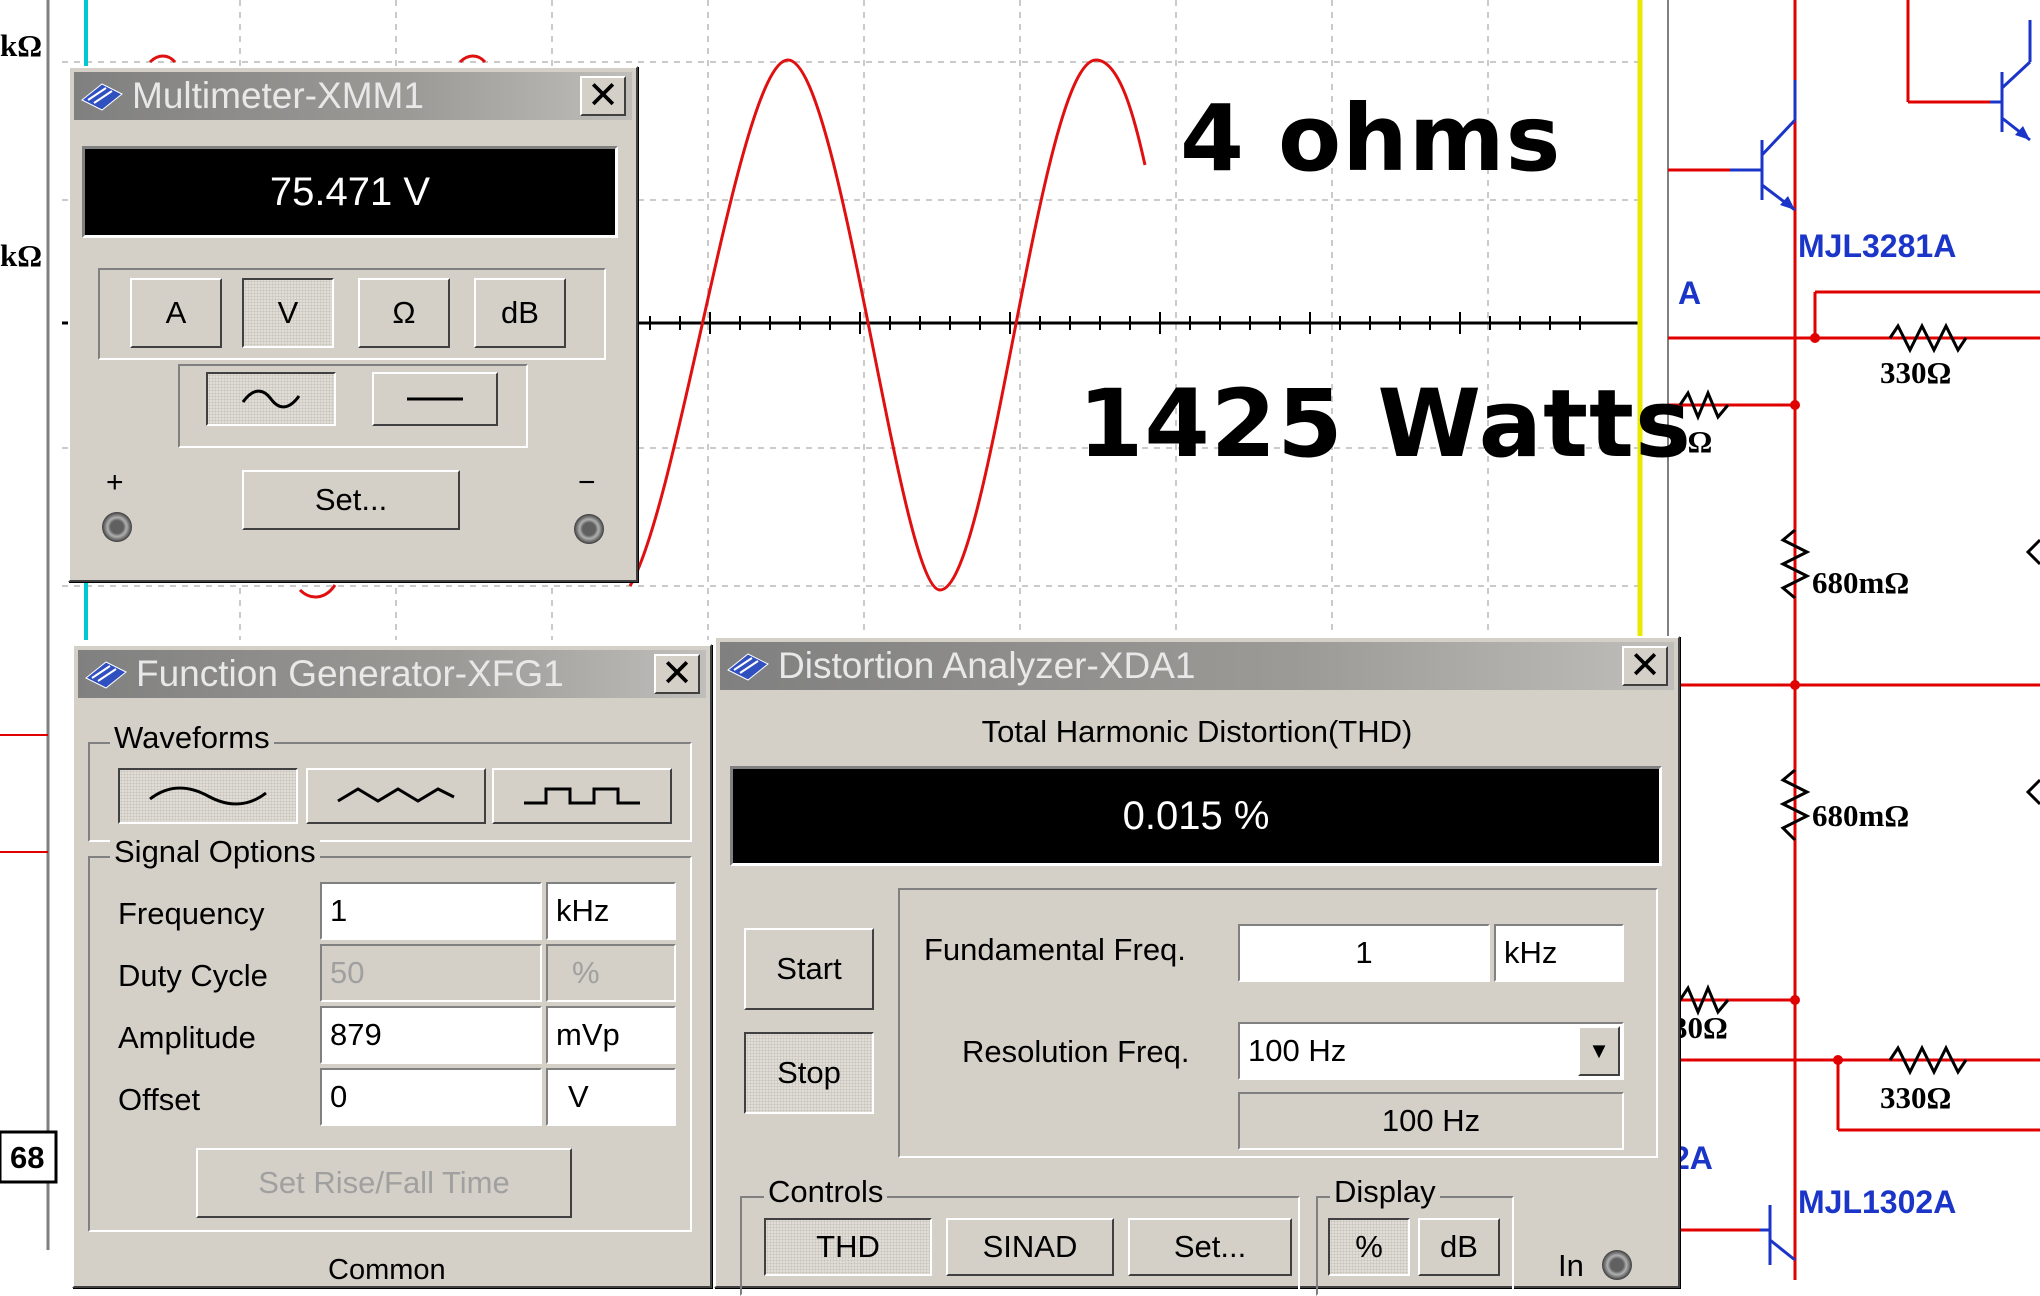  Describe the element at coordinates (1030, 1247) in the screenshot. I see `sinad-button: SINAD` at that location.